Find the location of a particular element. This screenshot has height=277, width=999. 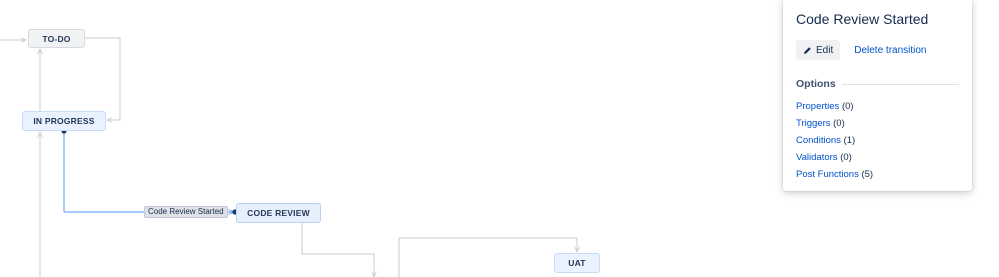

panel-actions: Edit Delete transition is located at coordinates (877, 50).